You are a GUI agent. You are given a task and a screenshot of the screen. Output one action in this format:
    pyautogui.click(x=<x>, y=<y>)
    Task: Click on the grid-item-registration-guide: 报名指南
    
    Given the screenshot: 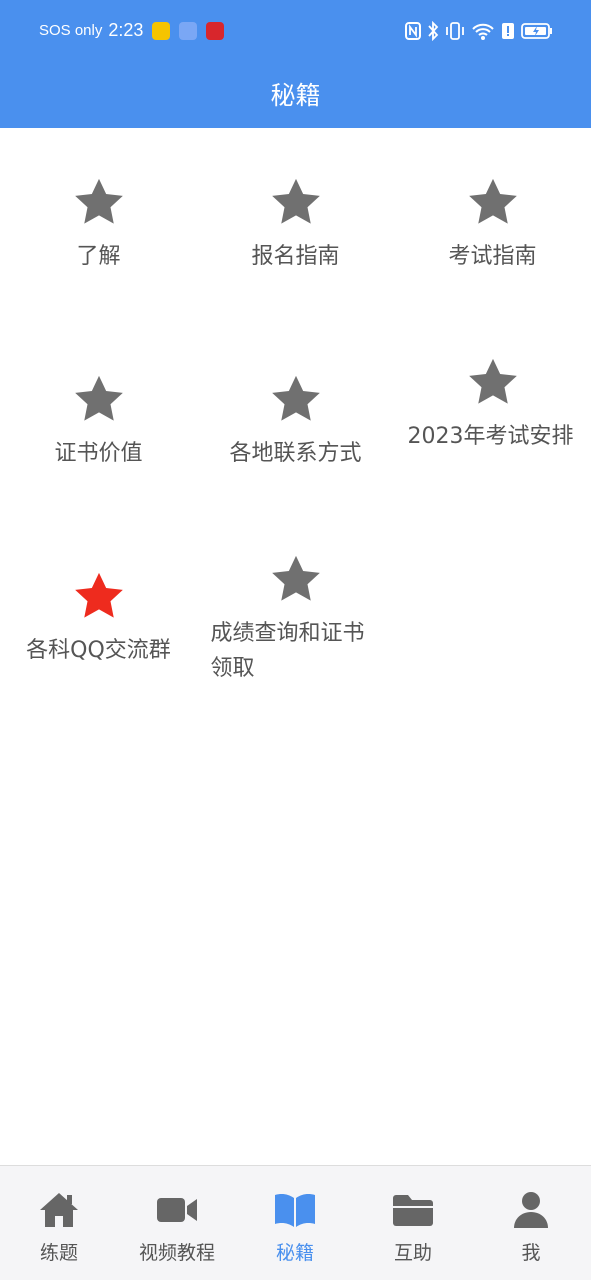 What is the action you would take?
    pyautogui.click(x=295, y=225)
    